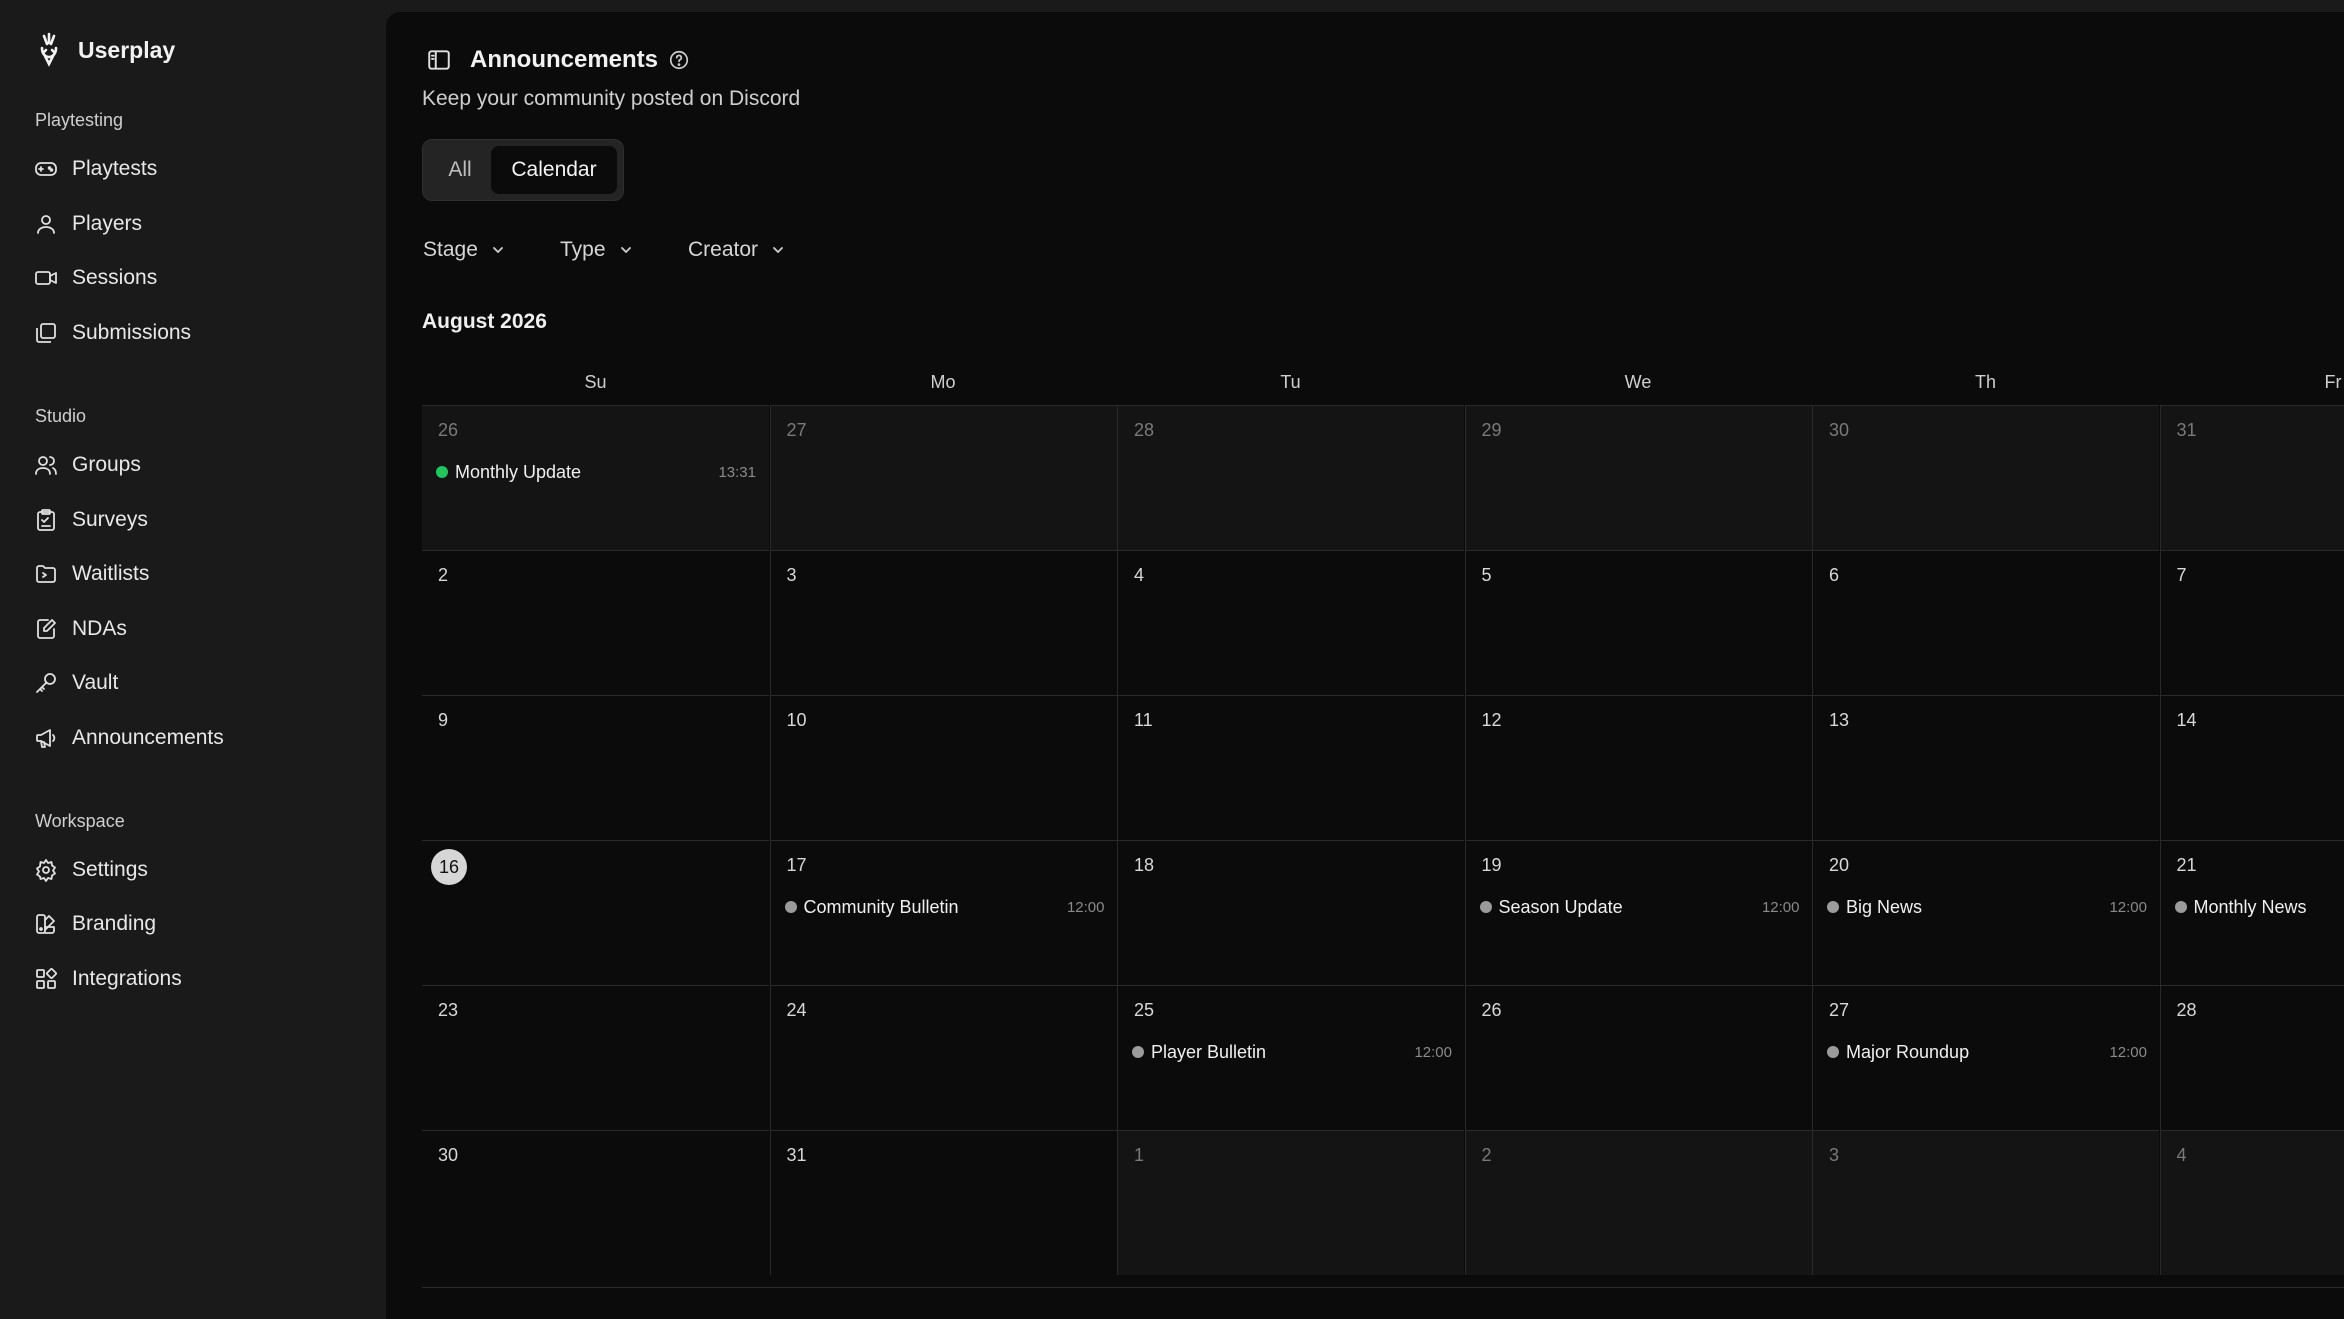  I want to click on sidebar-item-label: Branding, so click(114, 923).